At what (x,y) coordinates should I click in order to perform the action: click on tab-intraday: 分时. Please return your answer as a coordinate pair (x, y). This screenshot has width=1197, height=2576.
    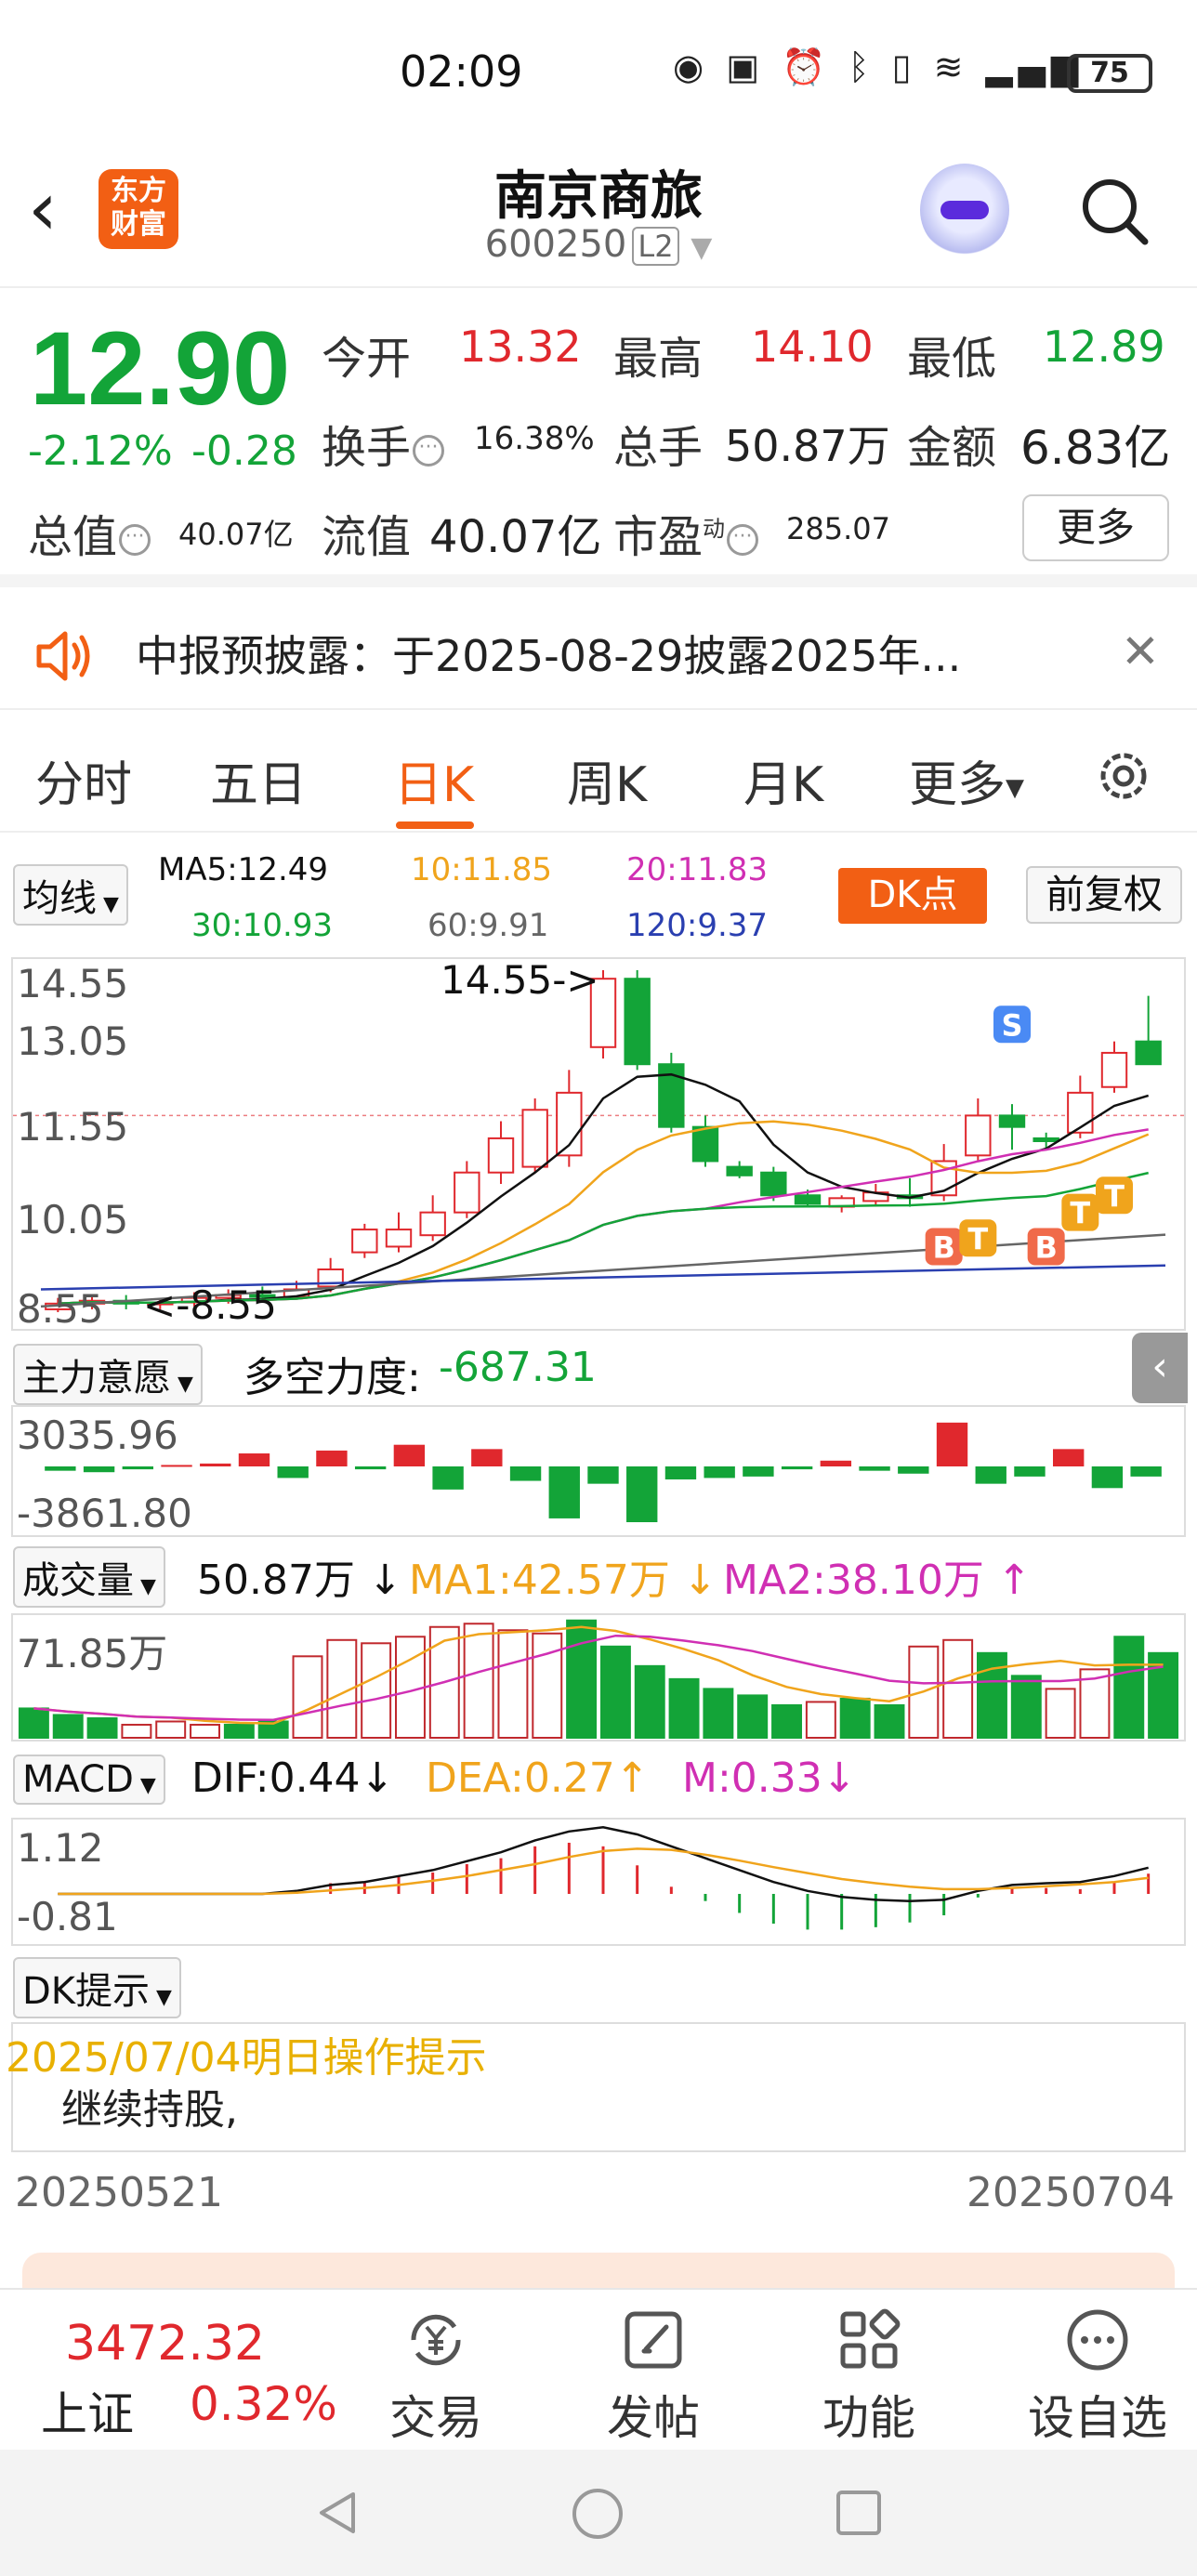
    Looking at the image, I should click on (83, 780).